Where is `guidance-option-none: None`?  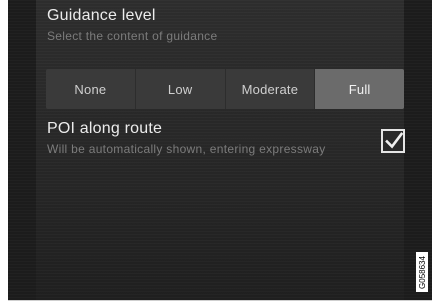
guidance-option-none: None is located at coordinates (91, 89).